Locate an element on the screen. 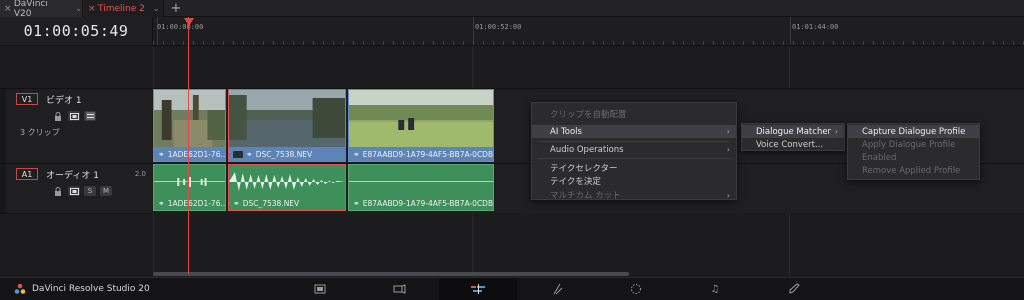 Image resolution: width=1024 pixels, height=300 pixels. clip-count: 3 クリップ is located at coordinates (40, 132).